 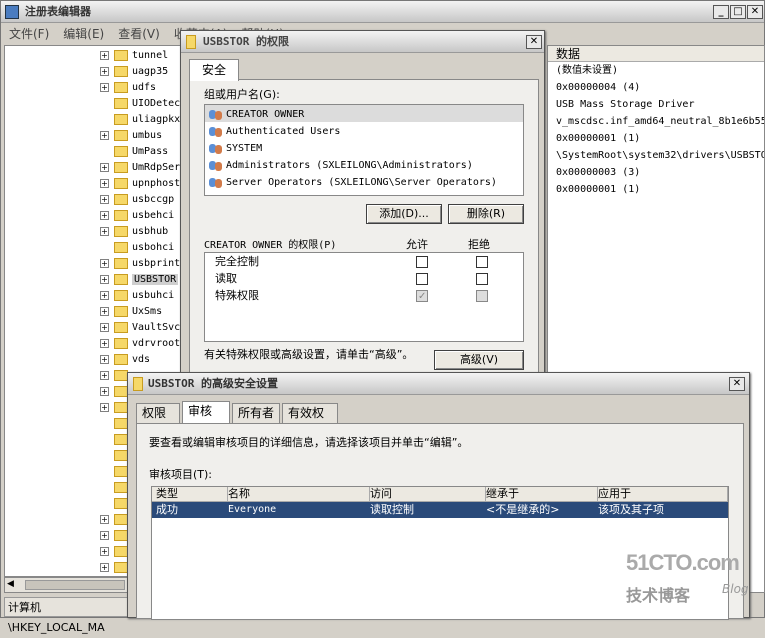 What do you see at coordinates (755, 12) in the screenshot?
I see `close-button: ✕` at bounding box center [755, 12].